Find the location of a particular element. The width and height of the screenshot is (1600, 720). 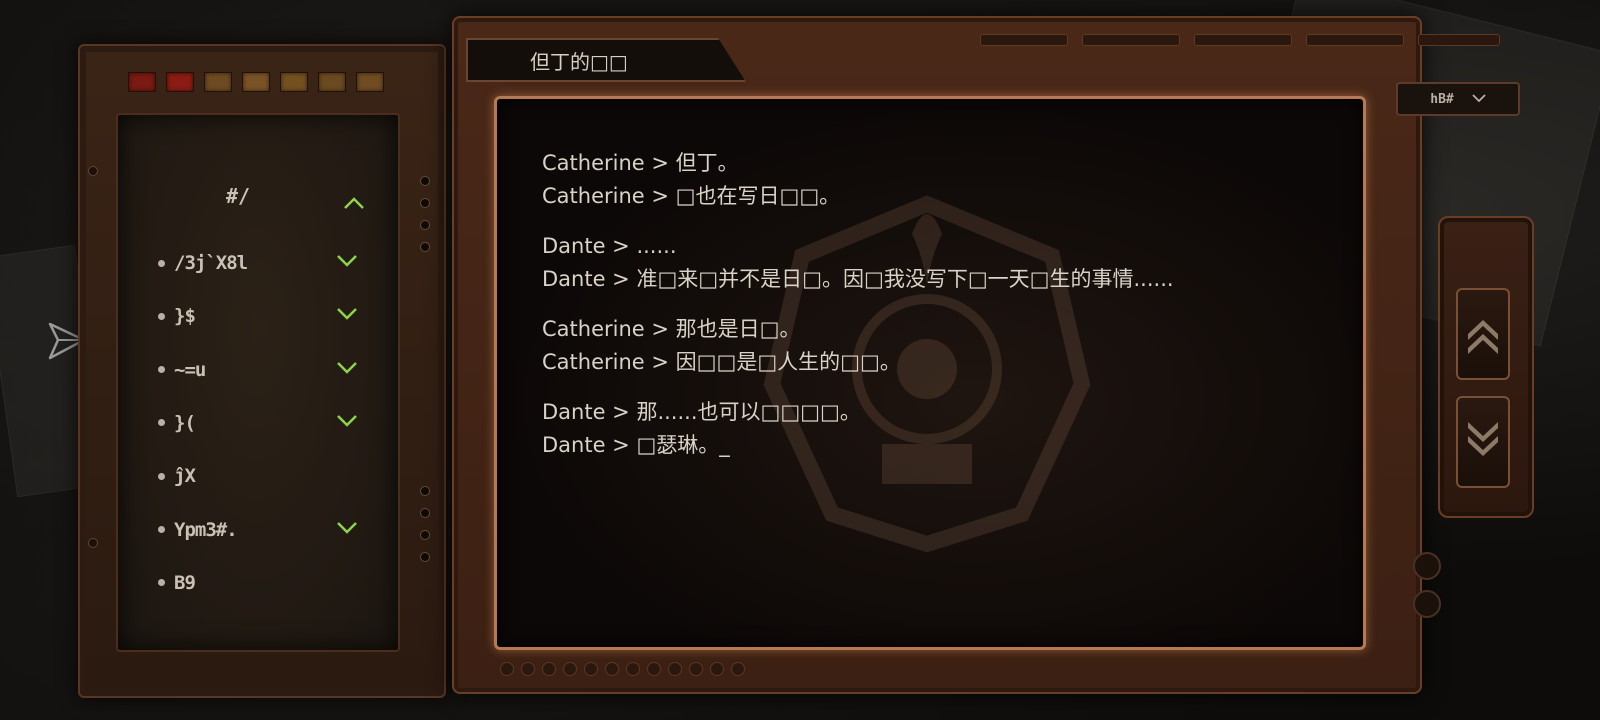

menu-item: B9 is located at coordinates (263, 583).